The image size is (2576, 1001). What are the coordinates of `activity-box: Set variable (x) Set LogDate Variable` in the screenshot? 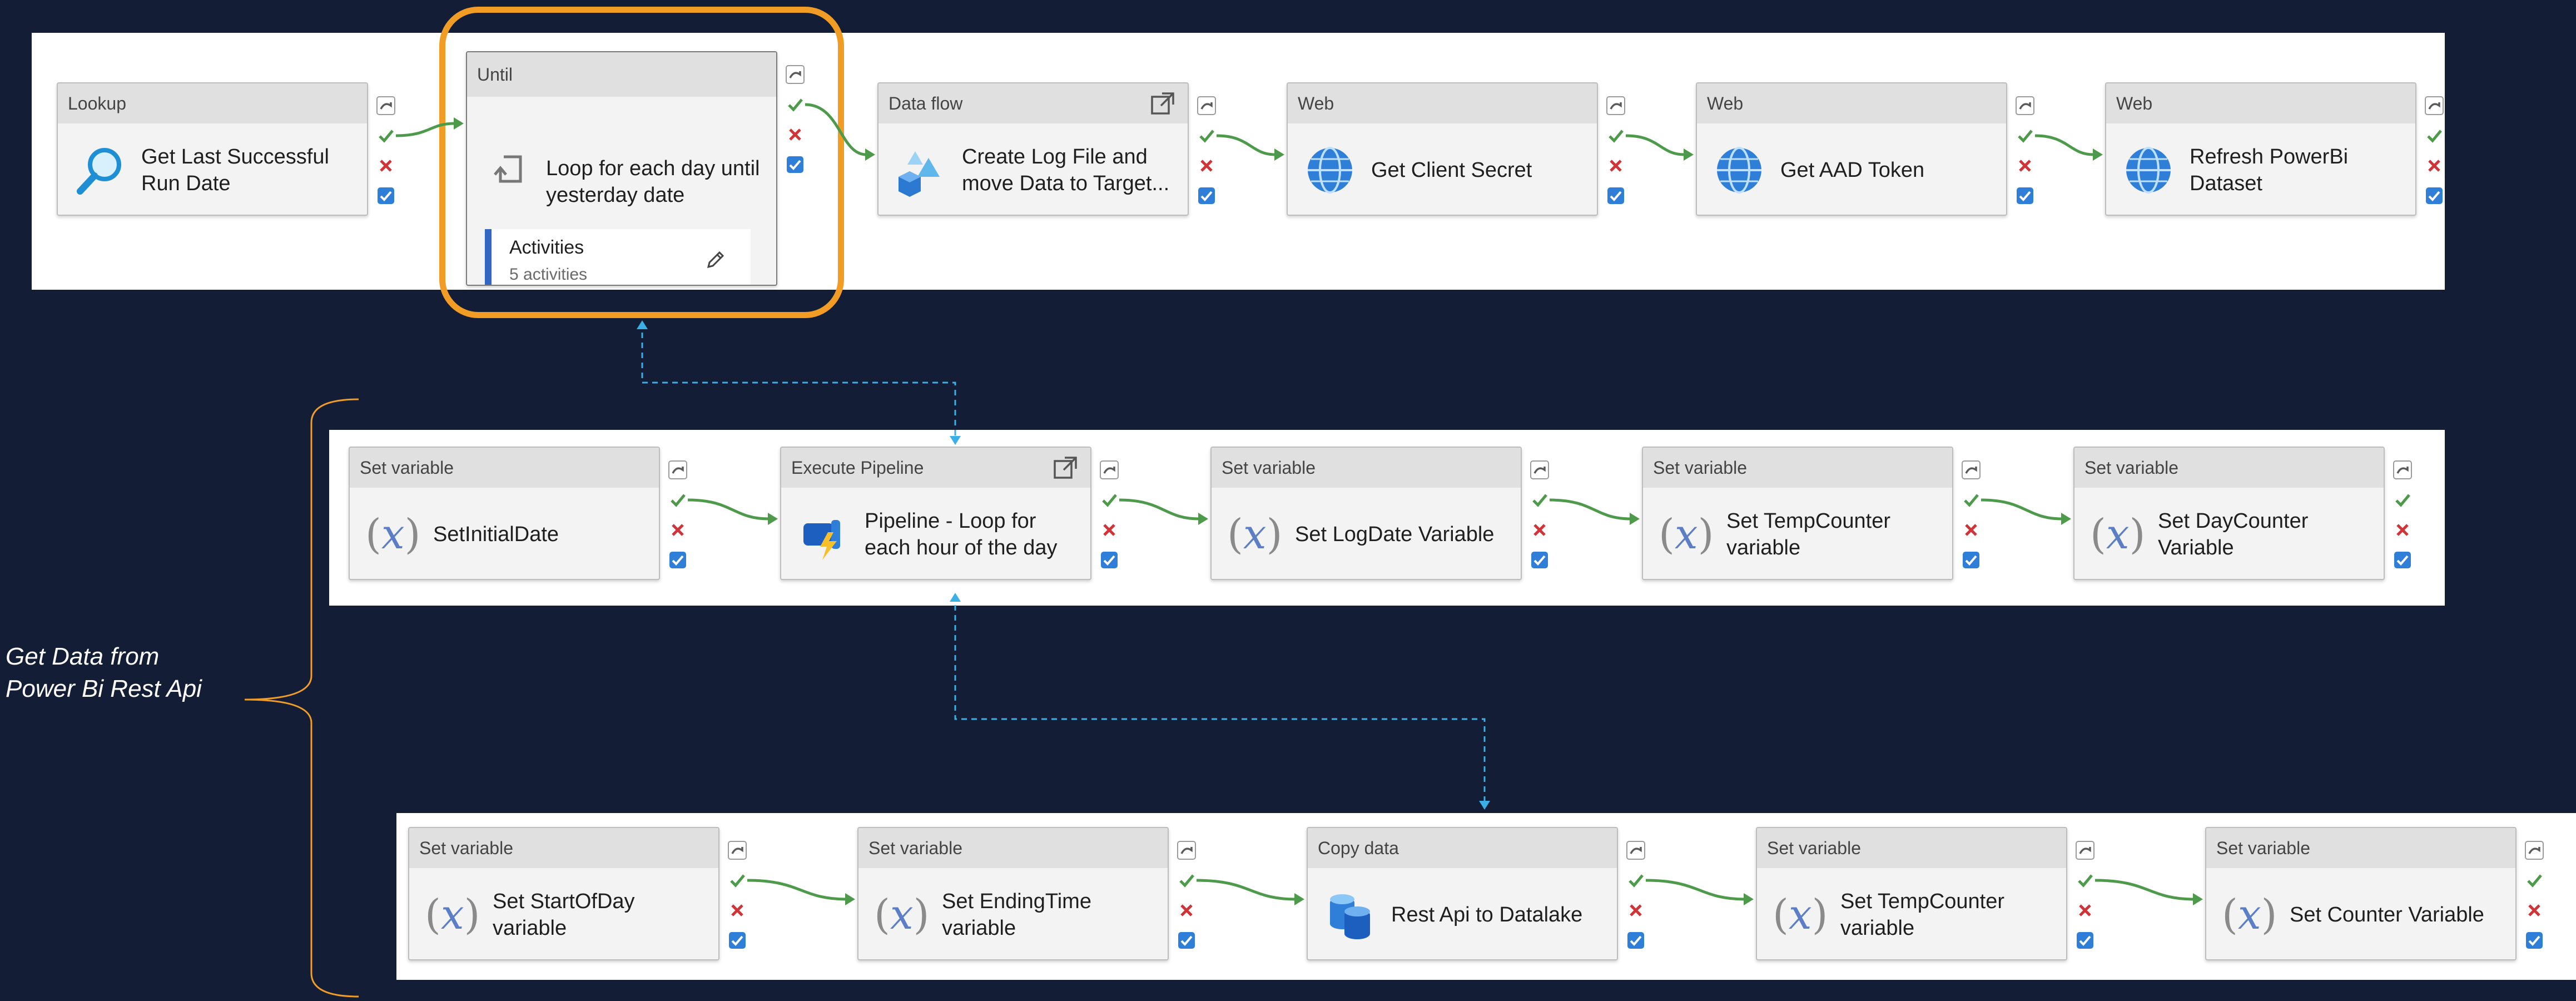 It's located at (1366, 513).